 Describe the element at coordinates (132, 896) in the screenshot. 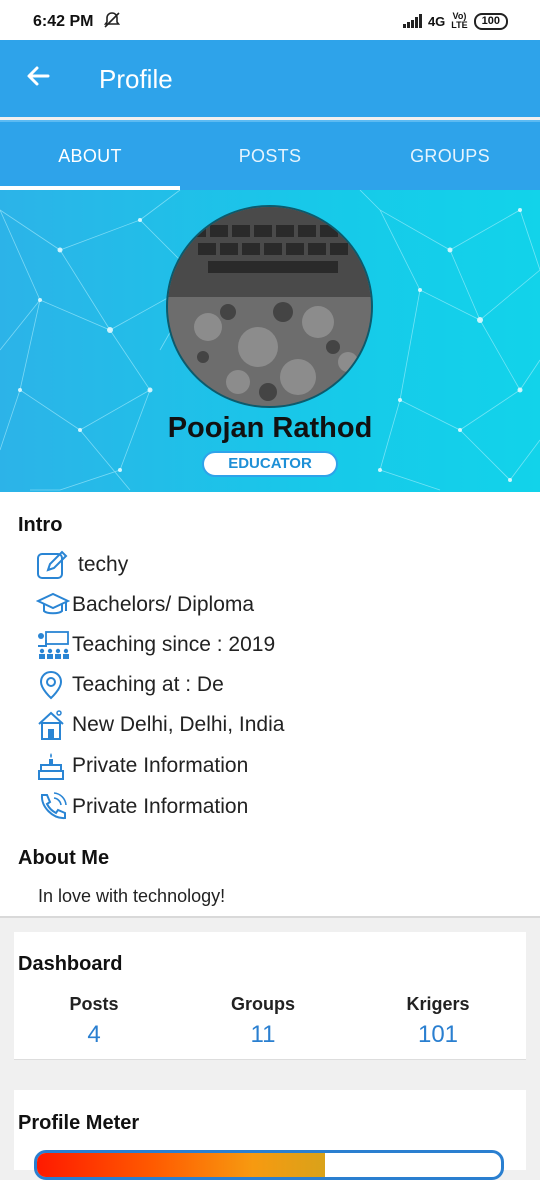

I see `about-me-text: In love with technology!` at that location.